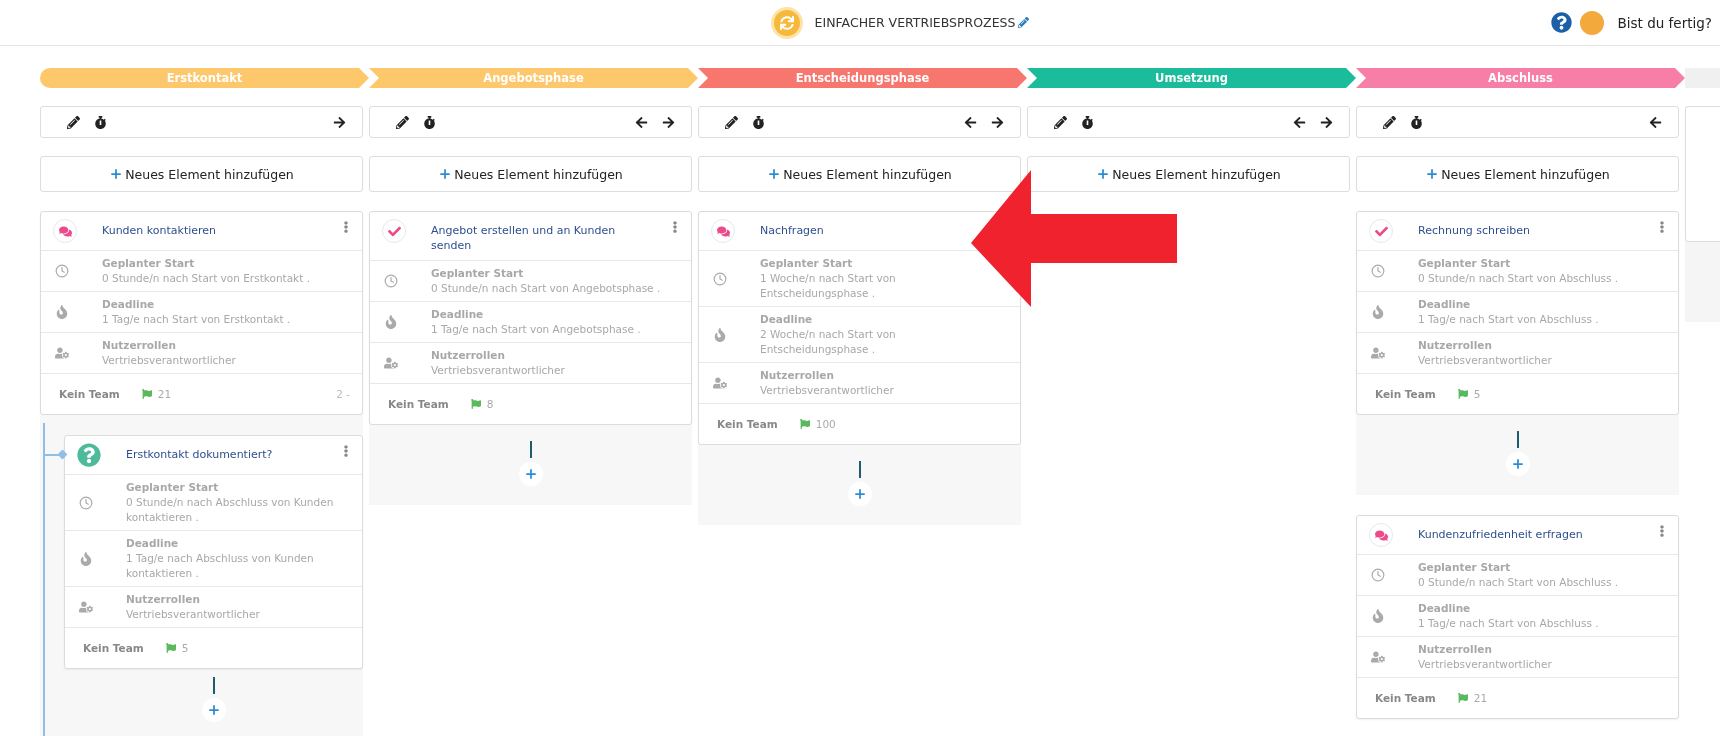  Describe the element at coordinates (526, 236) in the screenshot. I see `task-title: Angebot erstellen und an Kunden senden` at that location.